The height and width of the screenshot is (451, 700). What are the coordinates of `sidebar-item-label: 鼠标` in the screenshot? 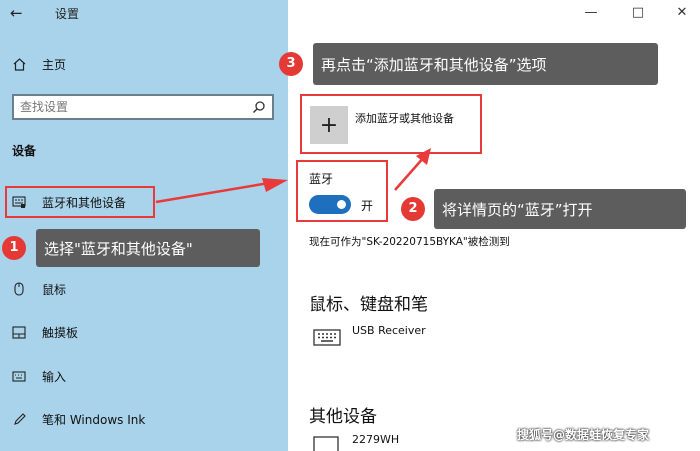 It's located at (54, 289).